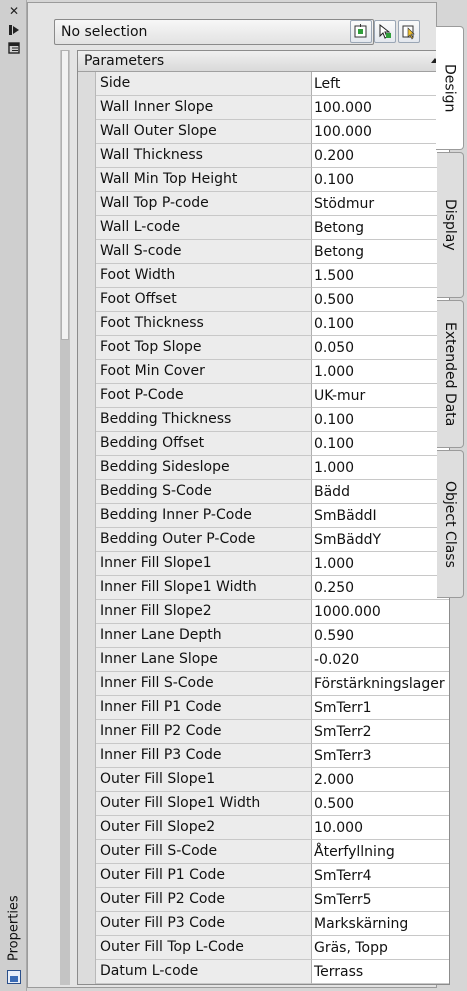  I want to click on table-row: Bedding Sideslope 1.000, so click(263, 468).